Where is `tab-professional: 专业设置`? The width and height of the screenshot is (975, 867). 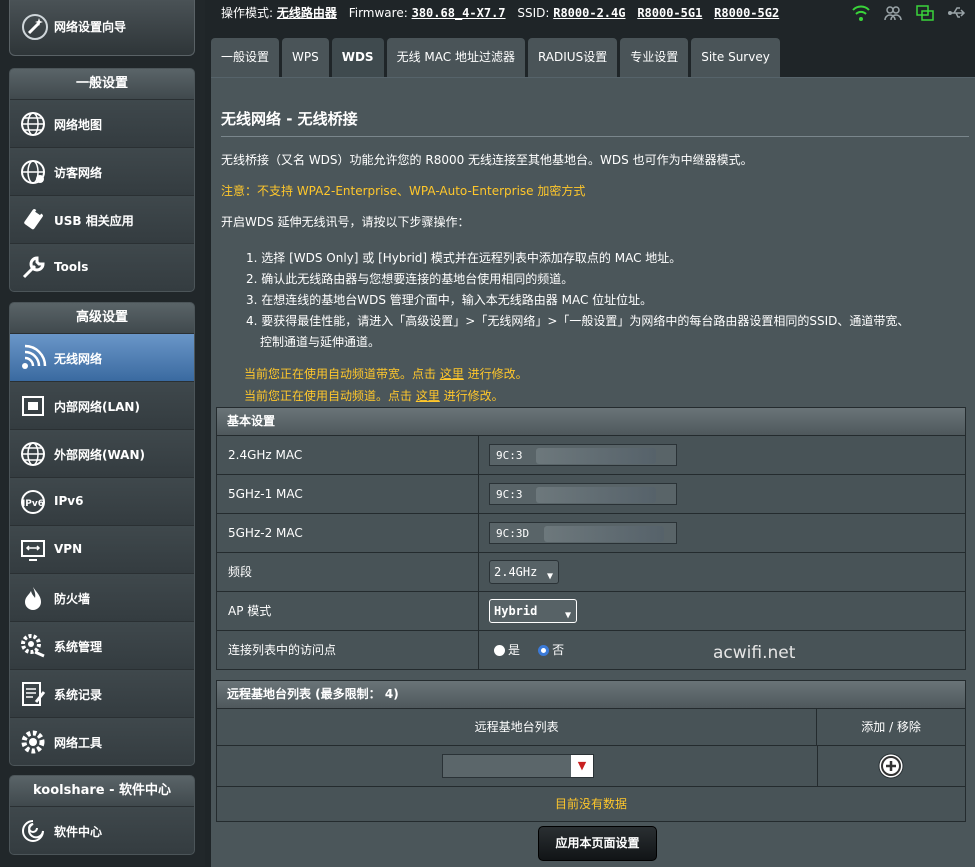 tab-professional: 专业设置 is located at coordinates (654, 57).